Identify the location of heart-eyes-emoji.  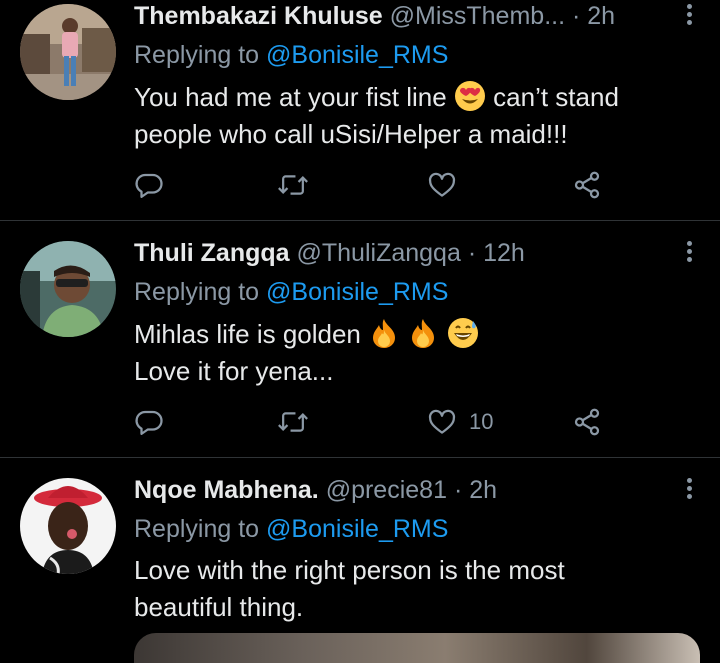
(469, 96).